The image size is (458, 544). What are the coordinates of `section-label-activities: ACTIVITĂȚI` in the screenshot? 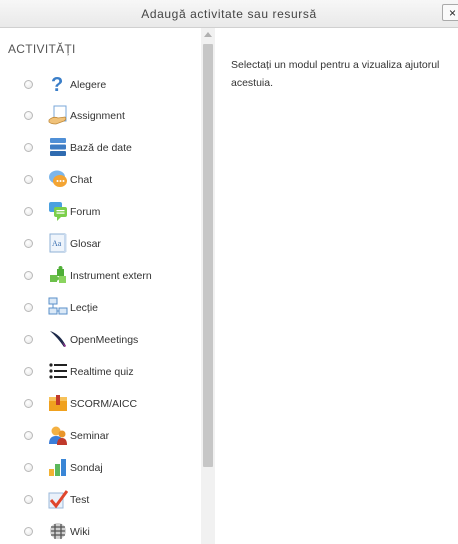 It's located at (42, 49).